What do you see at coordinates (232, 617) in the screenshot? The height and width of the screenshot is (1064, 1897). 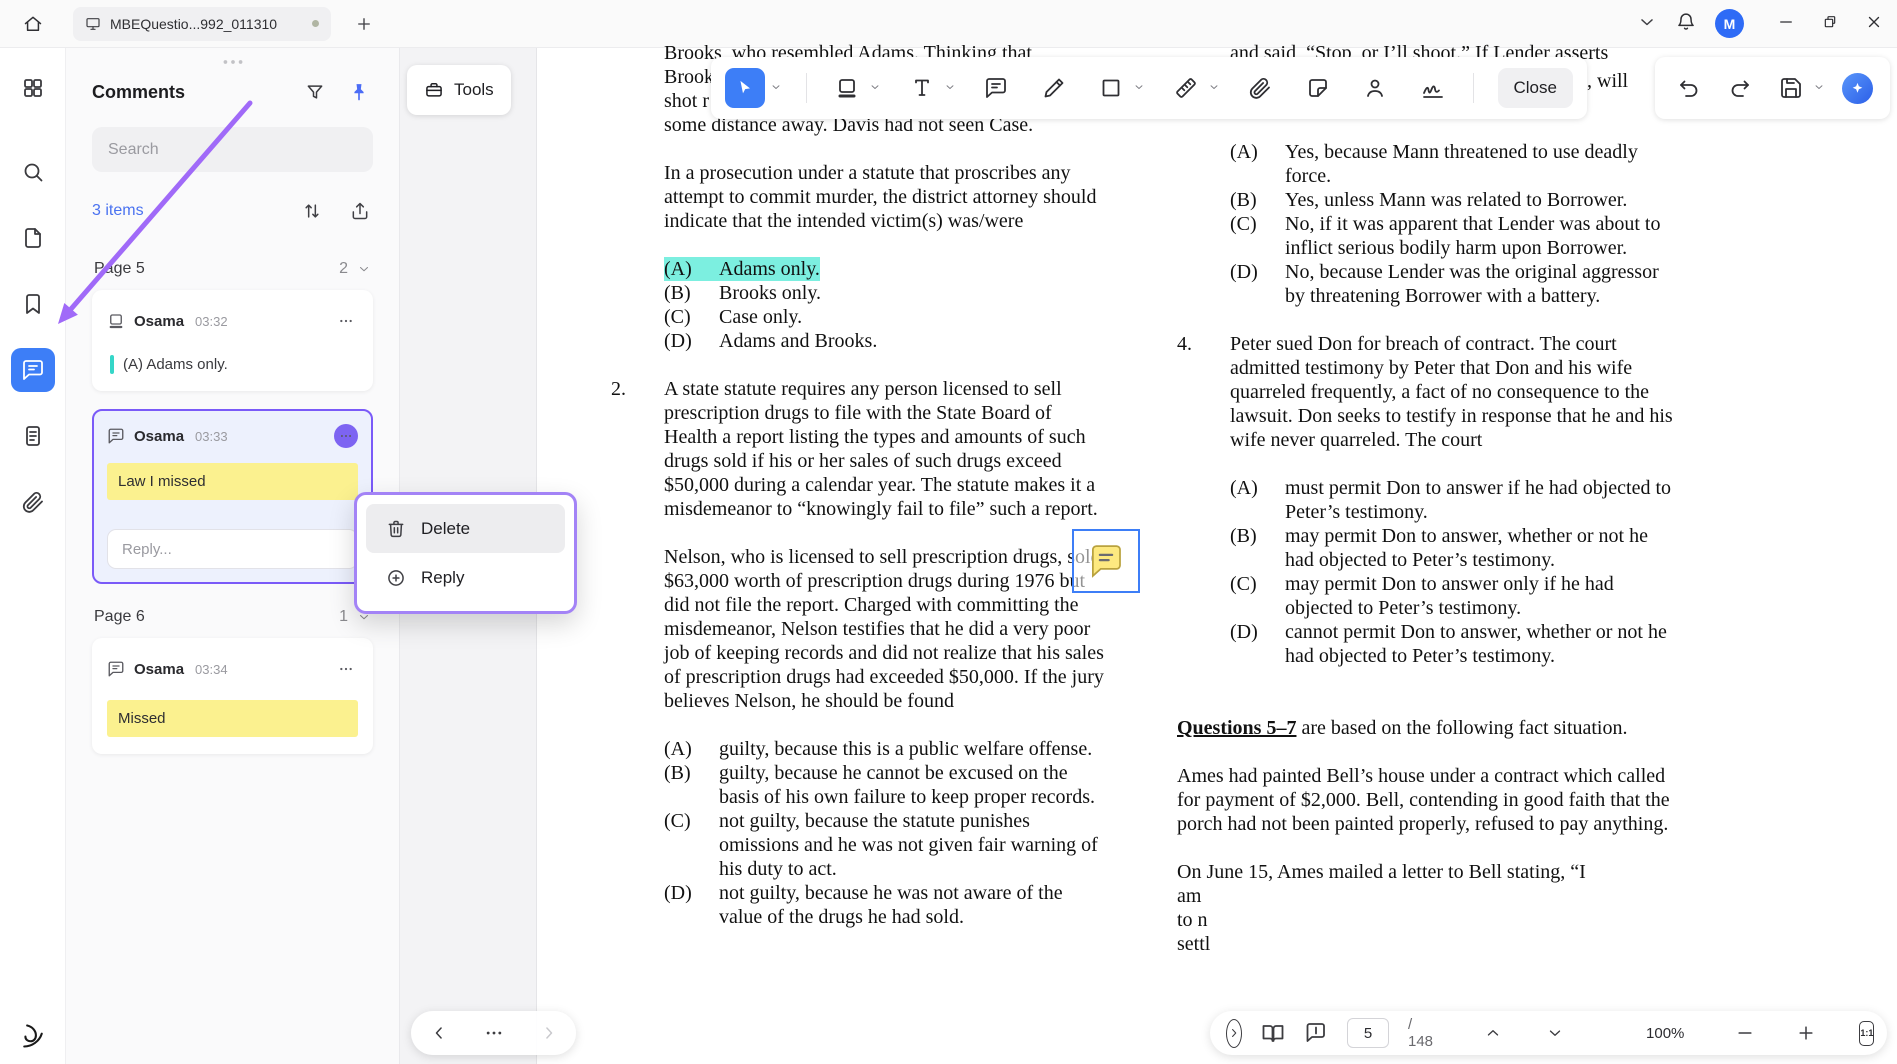 I see `page-group-6: Page 6 1` at bounding box center [232, 617].